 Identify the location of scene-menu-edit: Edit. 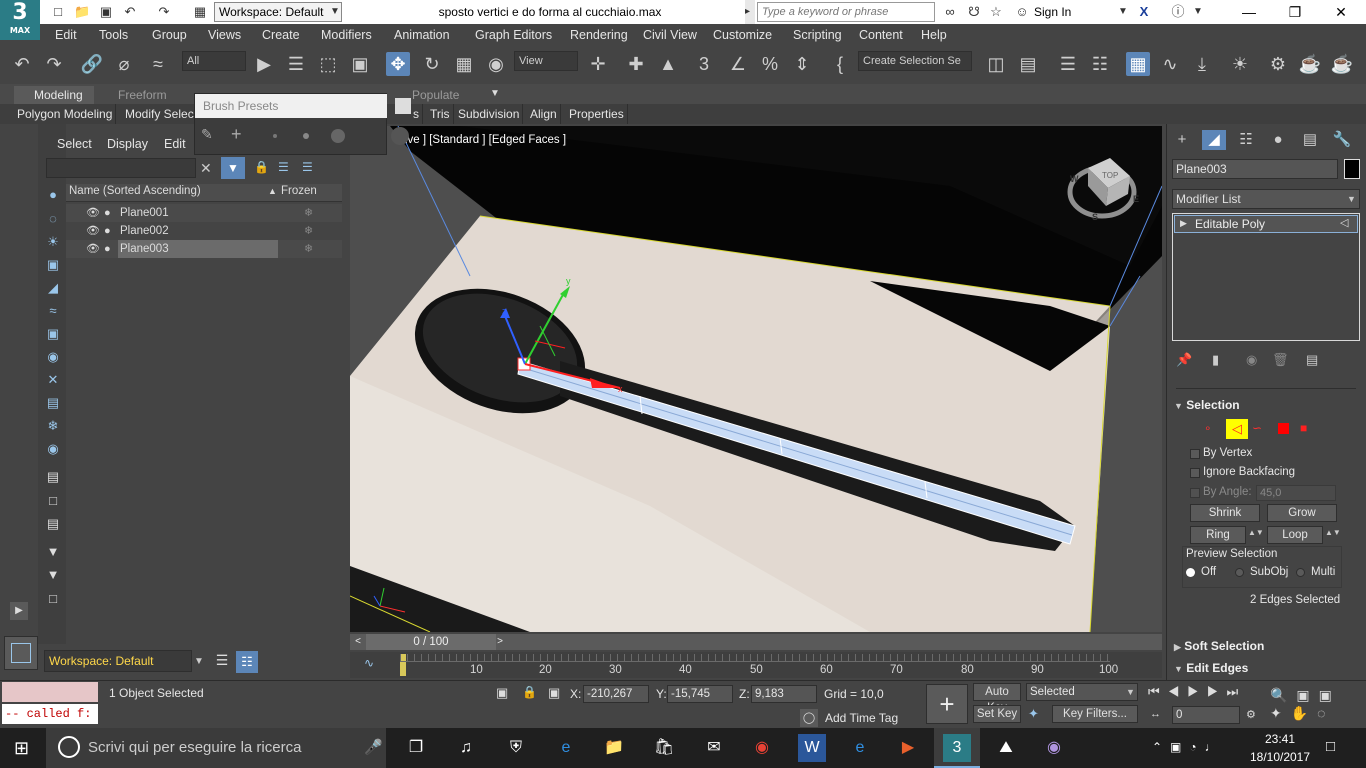
(175, 144).